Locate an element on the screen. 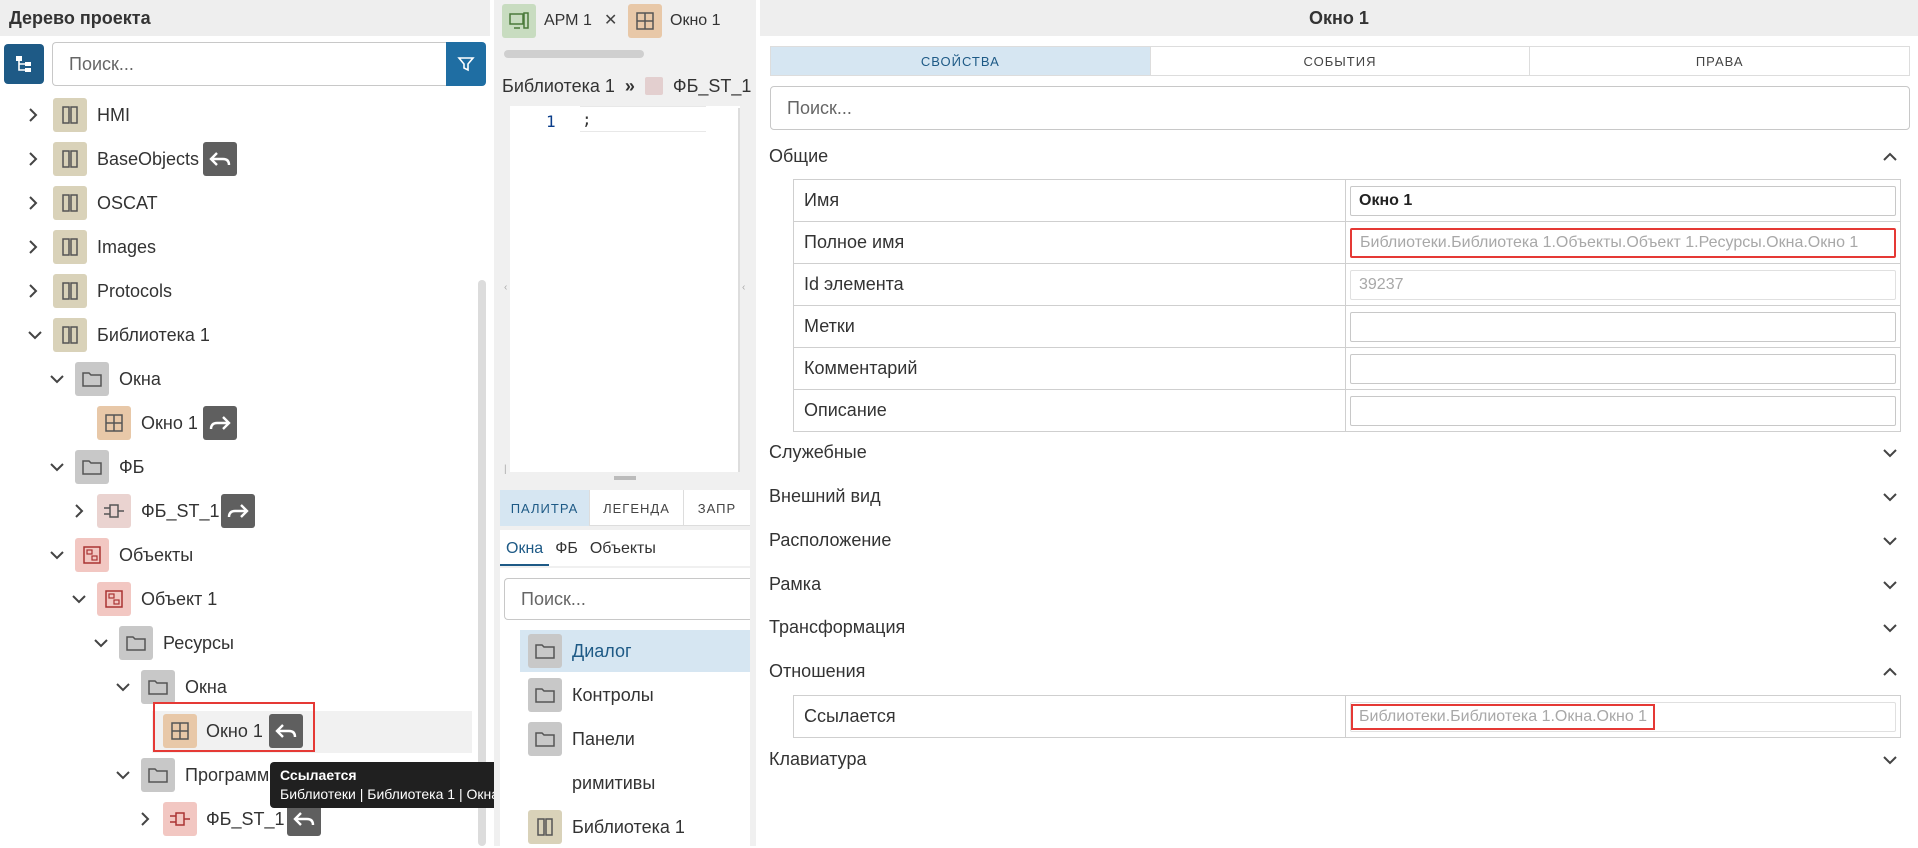 The width and height of the screenshot is (1918, 848). description-field is located at coordinates (1623, 410).